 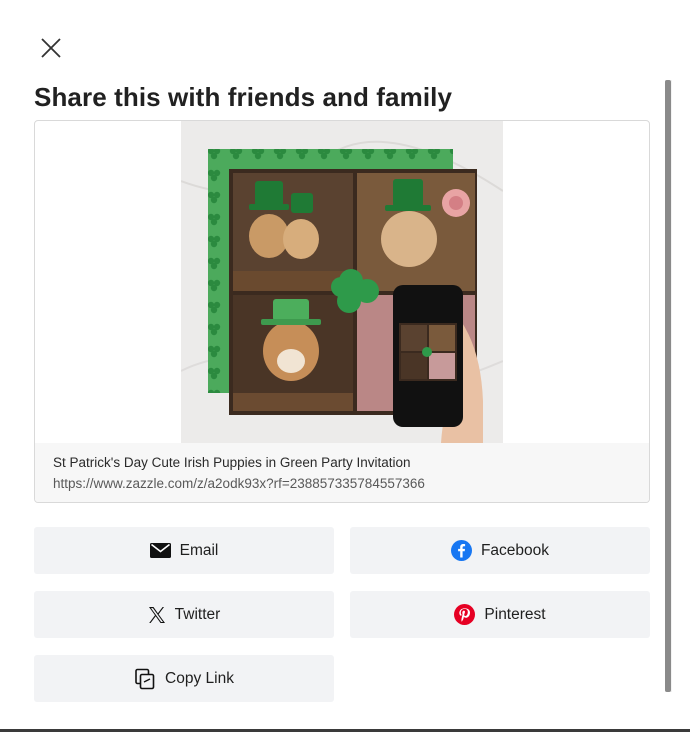 What do you see at coordinates (157, 615) in the screenshot?
I see `x-twitter-icon` at bounding box center [157, 615].